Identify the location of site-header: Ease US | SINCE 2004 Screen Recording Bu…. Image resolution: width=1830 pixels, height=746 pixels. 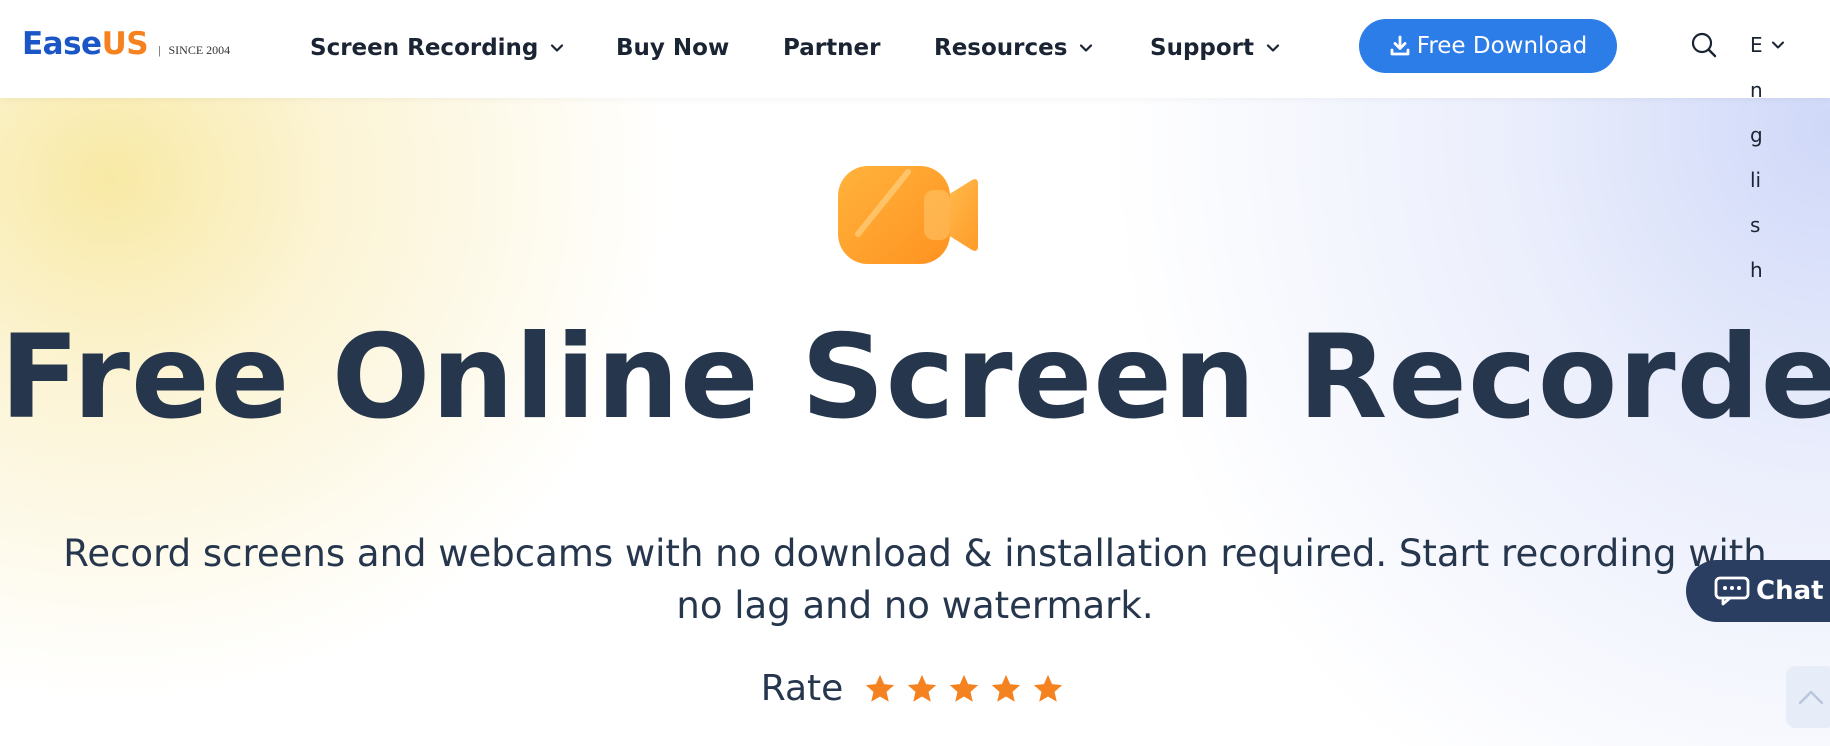
(915, 49).